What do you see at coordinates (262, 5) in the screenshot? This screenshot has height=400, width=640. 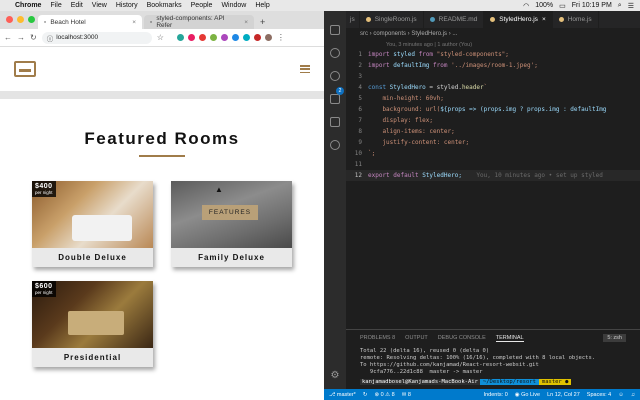 I see `menu-help: Help` at bounding box center [262, 5].